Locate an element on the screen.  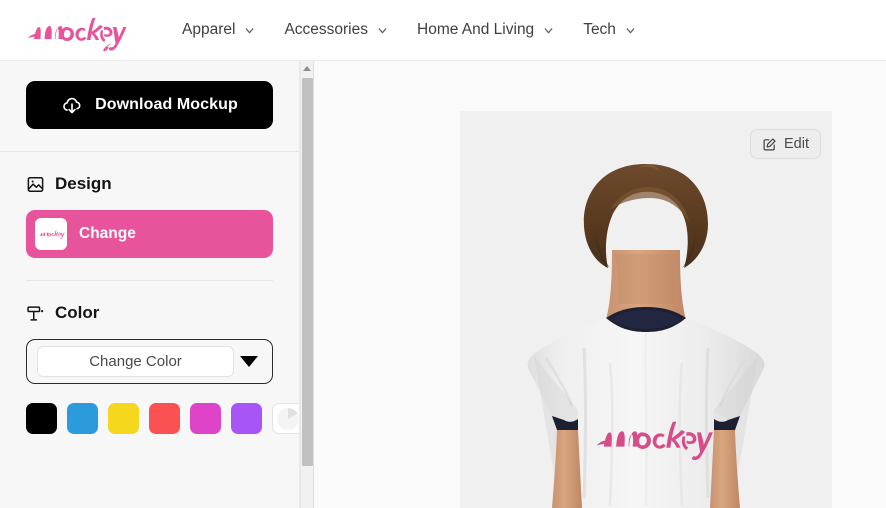
nav-item-label: Apparel is located at coordinates (209, 29).